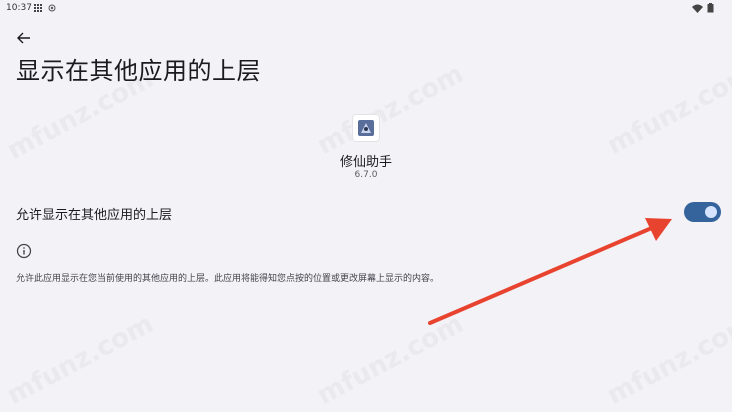  I want to click on battery-icon, so click(710, 8).